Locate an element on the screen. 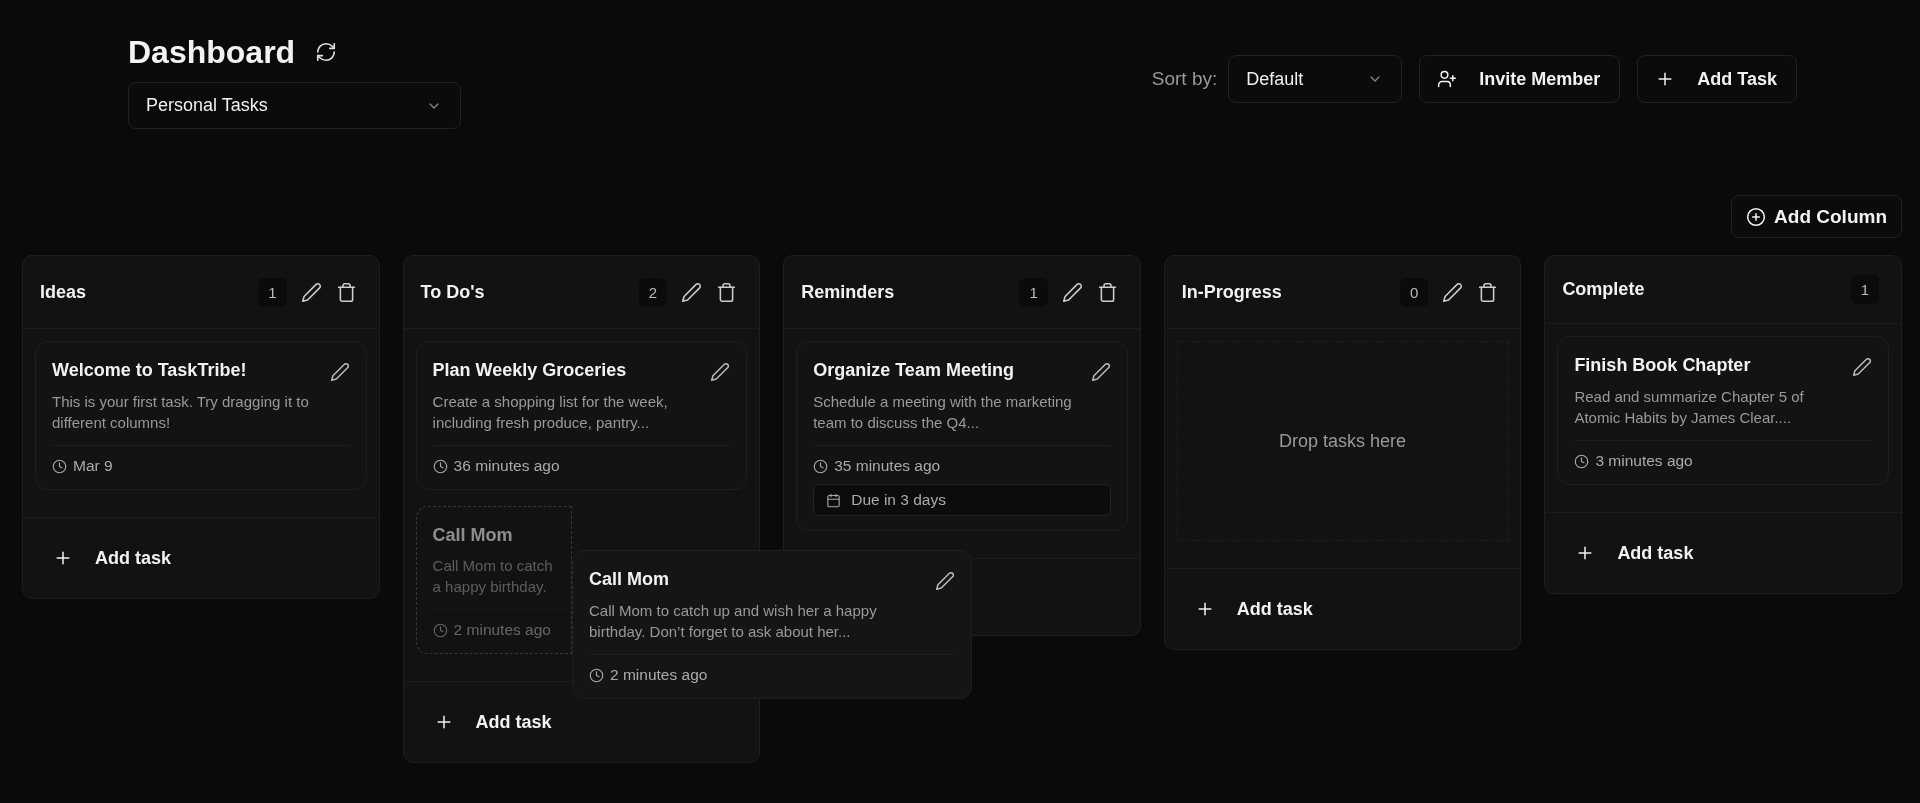 The image size is (1920, 803). card-time: Mar 9 is located at coordinates (93, 466).